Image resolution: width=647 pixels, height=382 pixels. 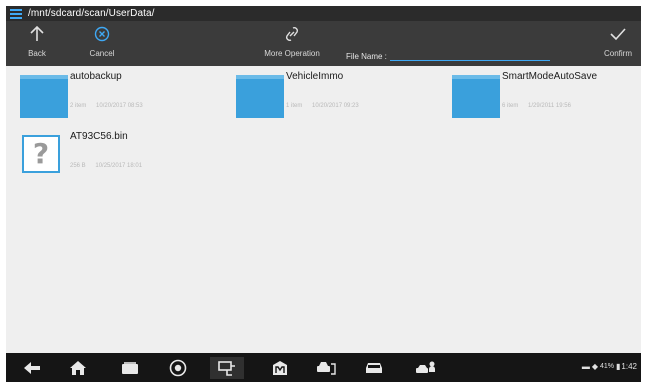 What do you see at coordinates (96, 76) in the screenshot?
I see `item-name: autobackup` at bounding box center [96, 76].